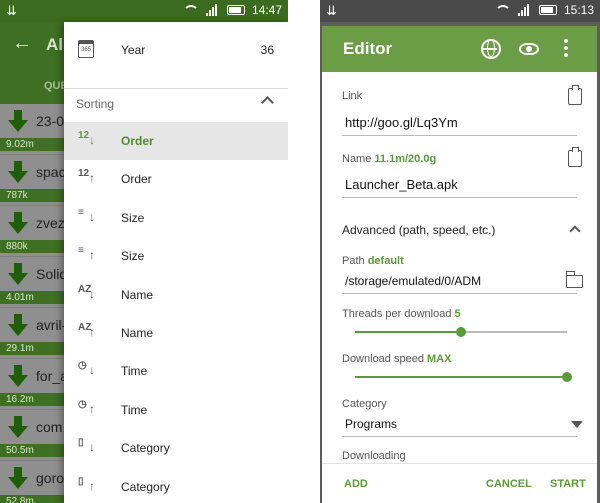 The height and width of the screenshot is (503, 600). I want to click on status-bar: ⇊ 14:47, so click(144, 11).